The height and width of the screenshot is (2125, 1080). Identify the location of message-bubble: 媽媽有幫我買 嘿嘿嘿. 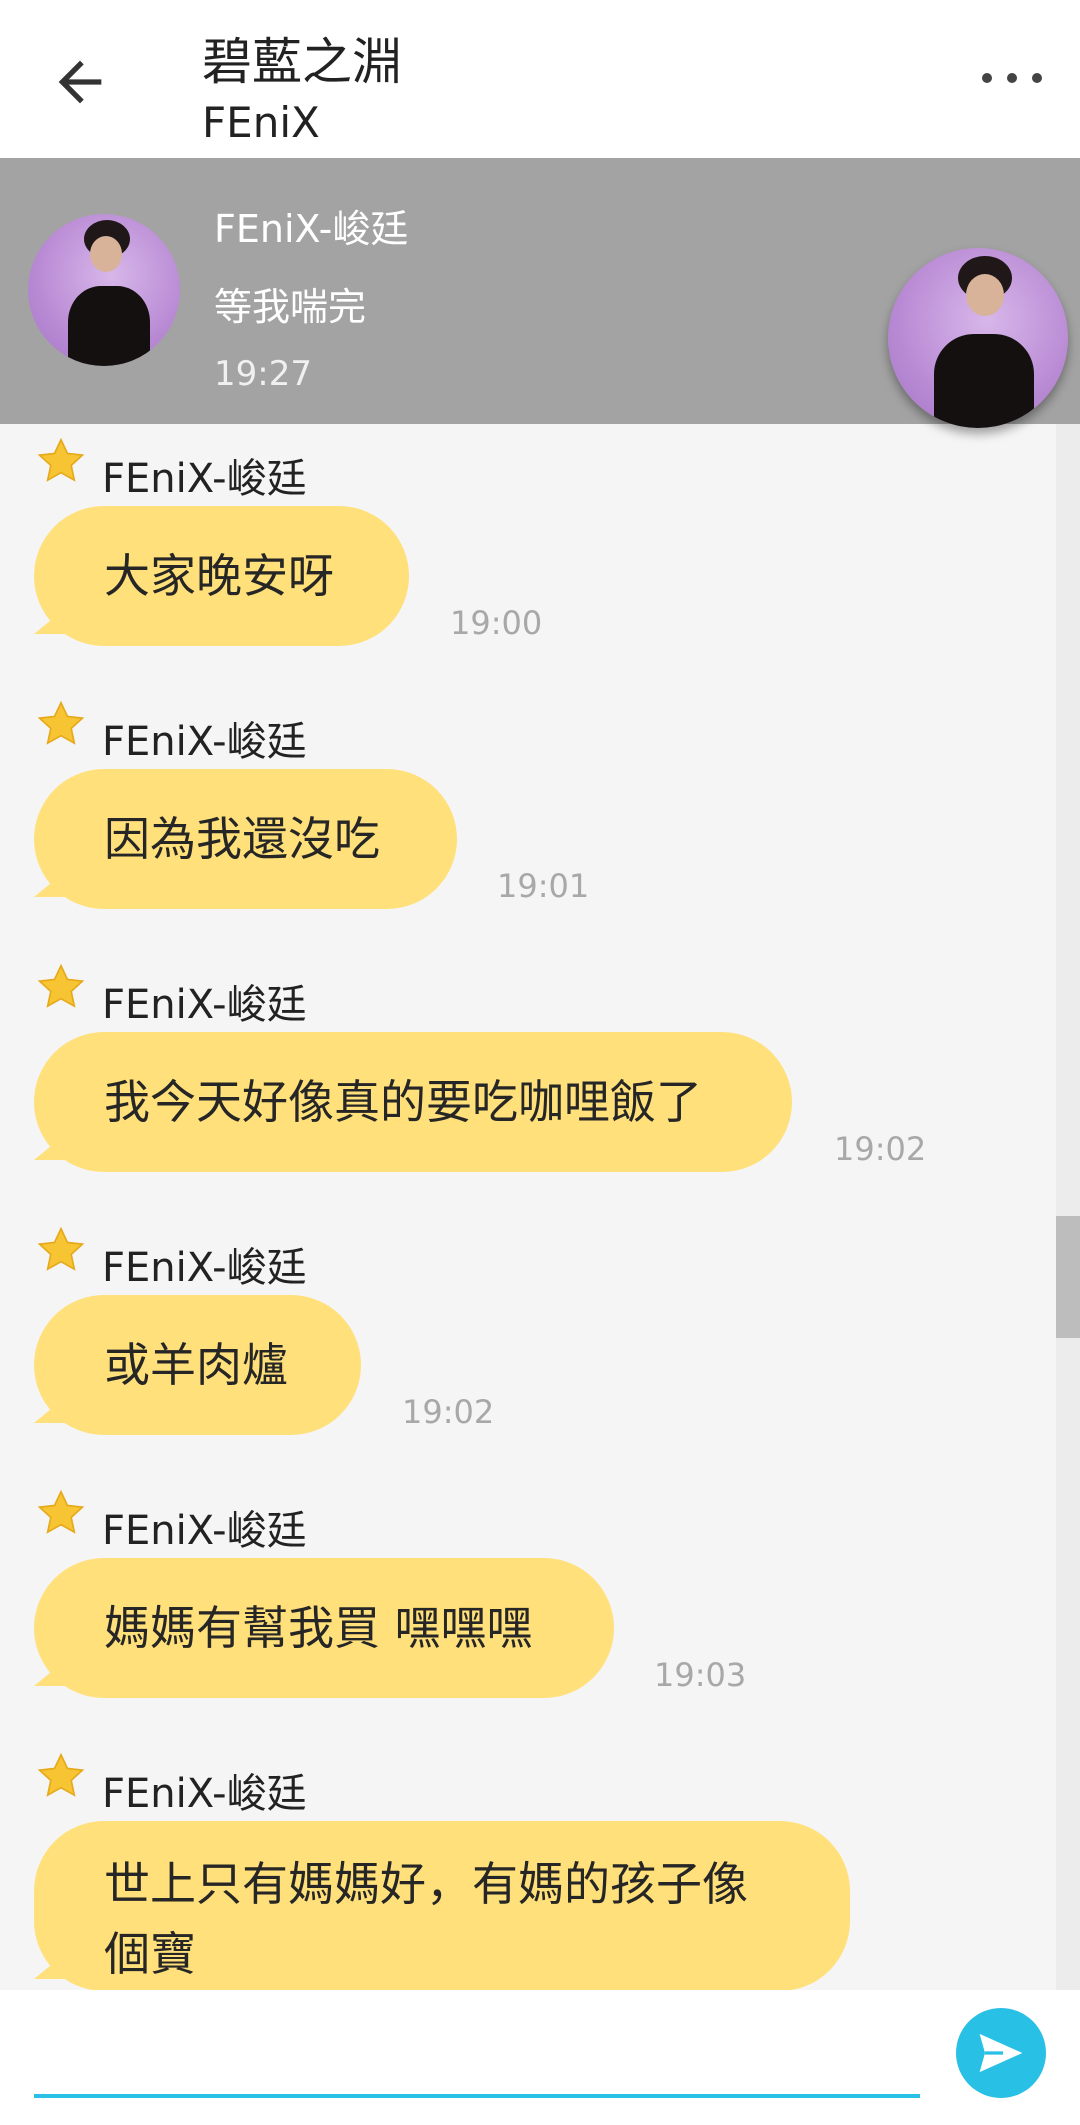
(324, 1628).